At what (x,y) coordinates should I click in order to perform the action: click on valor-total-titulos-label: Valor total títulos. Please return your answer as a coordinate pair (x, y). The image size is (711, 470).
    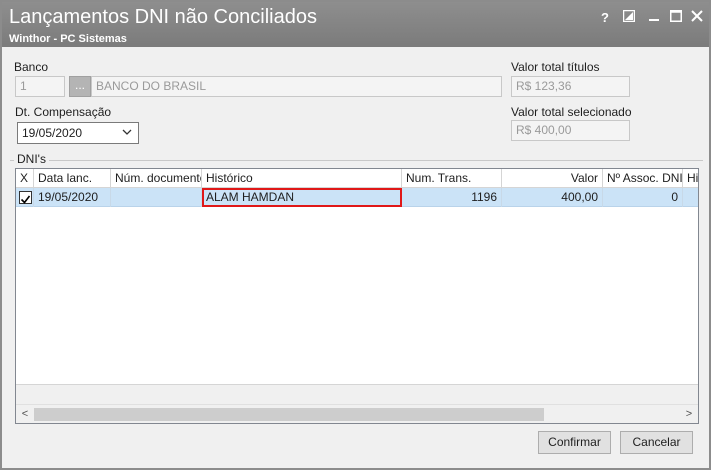
    Looking at the image, I should click on (555, 67).